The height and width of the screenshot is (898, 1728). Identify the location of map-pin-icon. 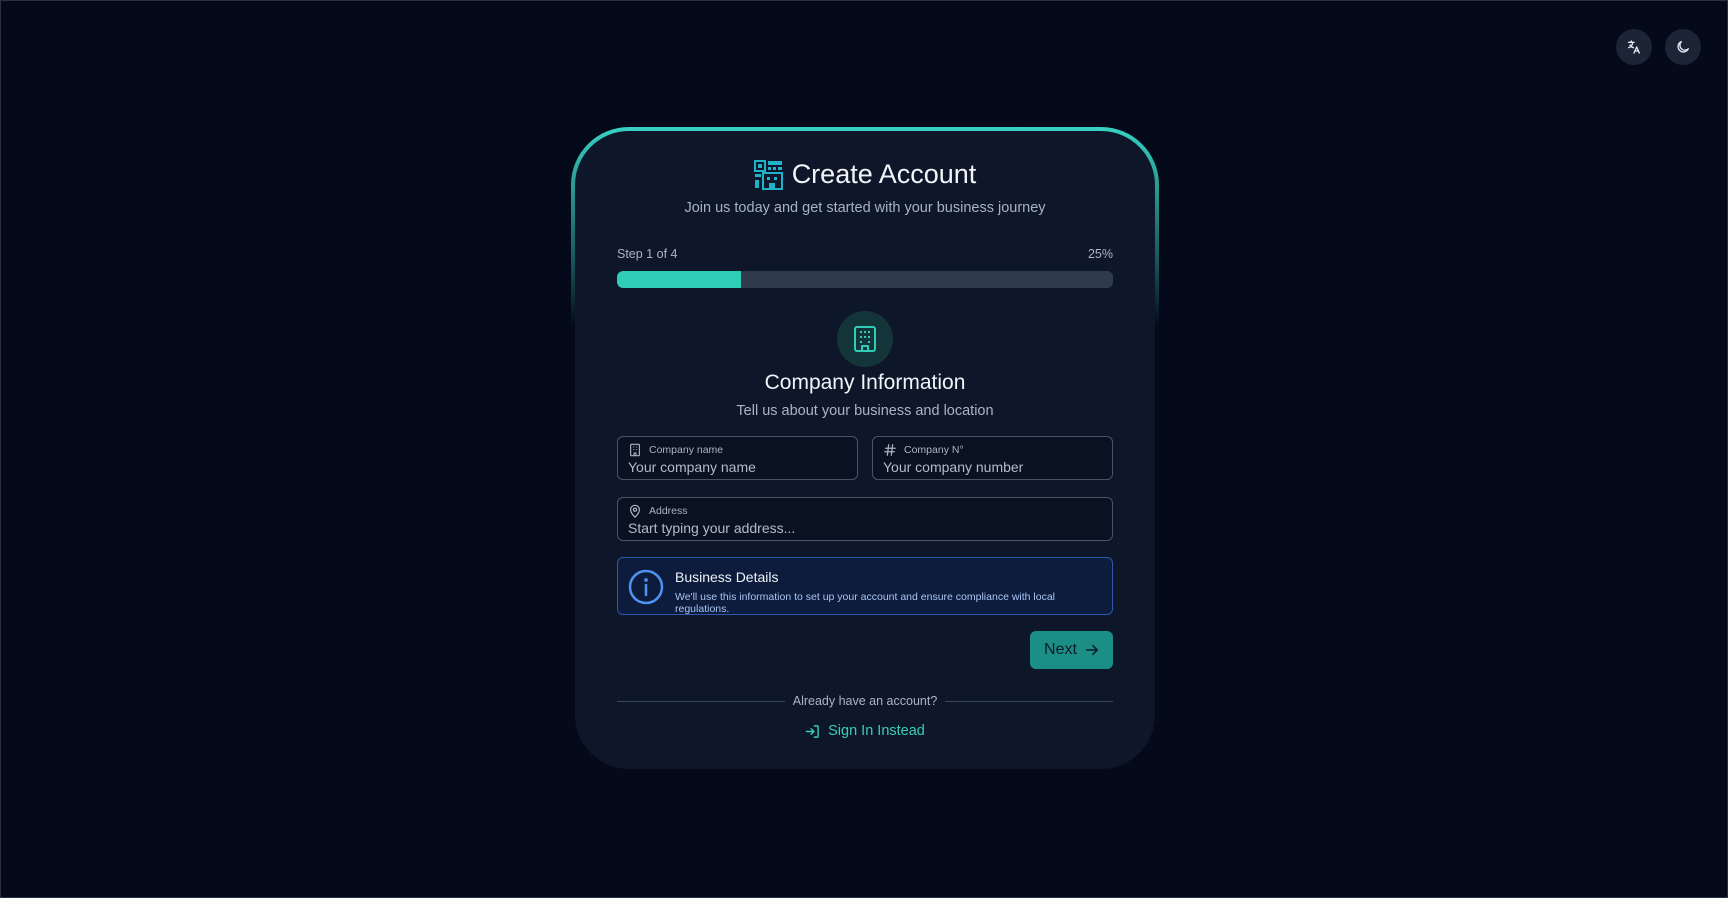
(635, 511).